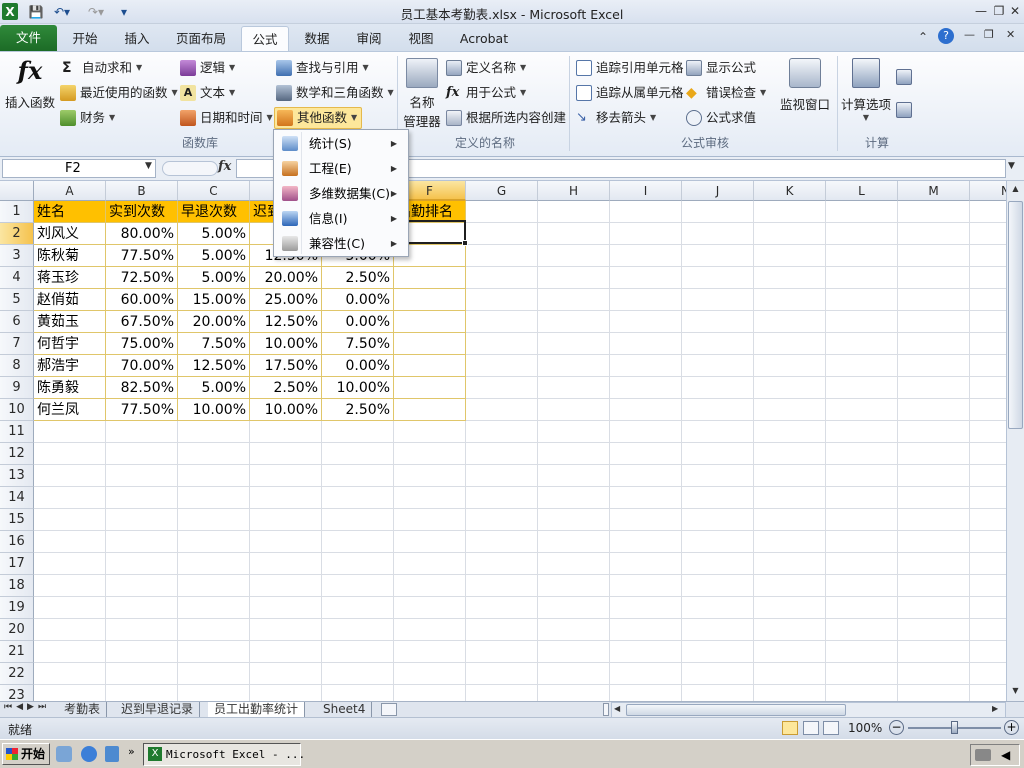 The image size is (1024, 768). I want to click on name-cell: 蒋玉珍, so click(70, 278).